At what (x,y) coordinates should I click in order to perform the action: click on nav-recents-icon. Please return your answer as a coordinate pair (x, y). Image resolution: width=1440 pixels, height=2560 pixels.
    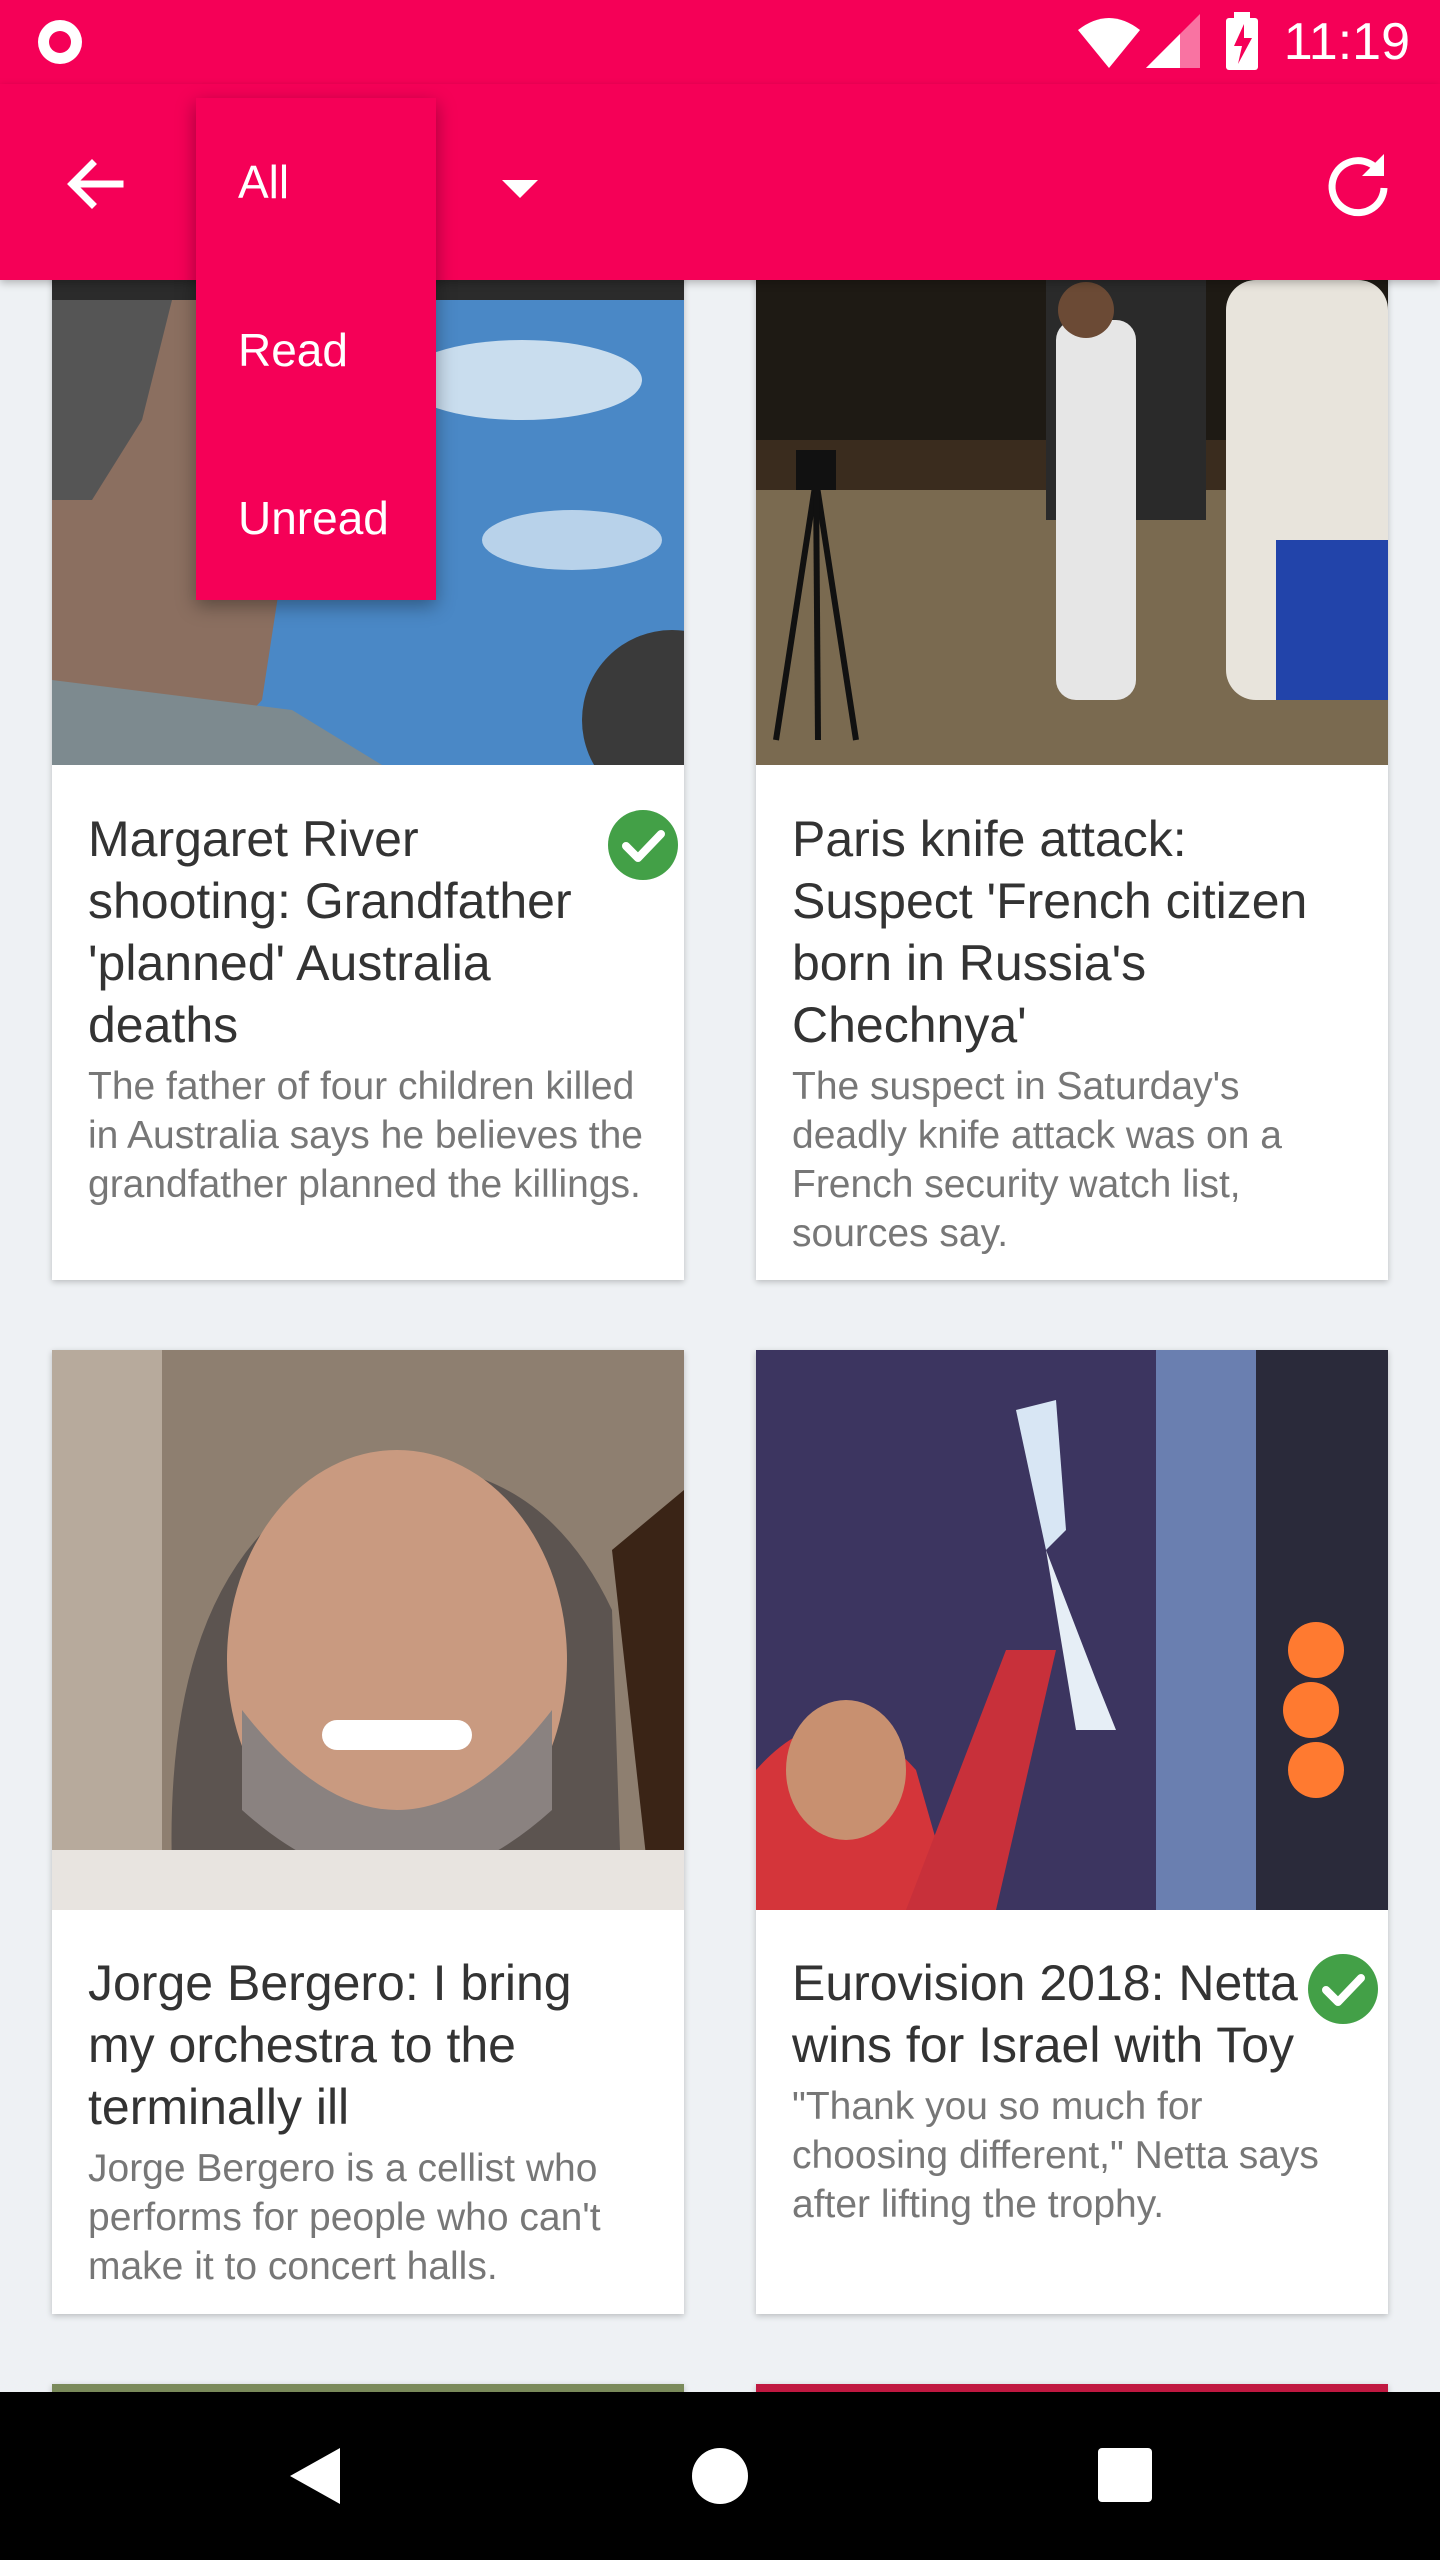
    Looking at the image, I should click on (1125, 2475).